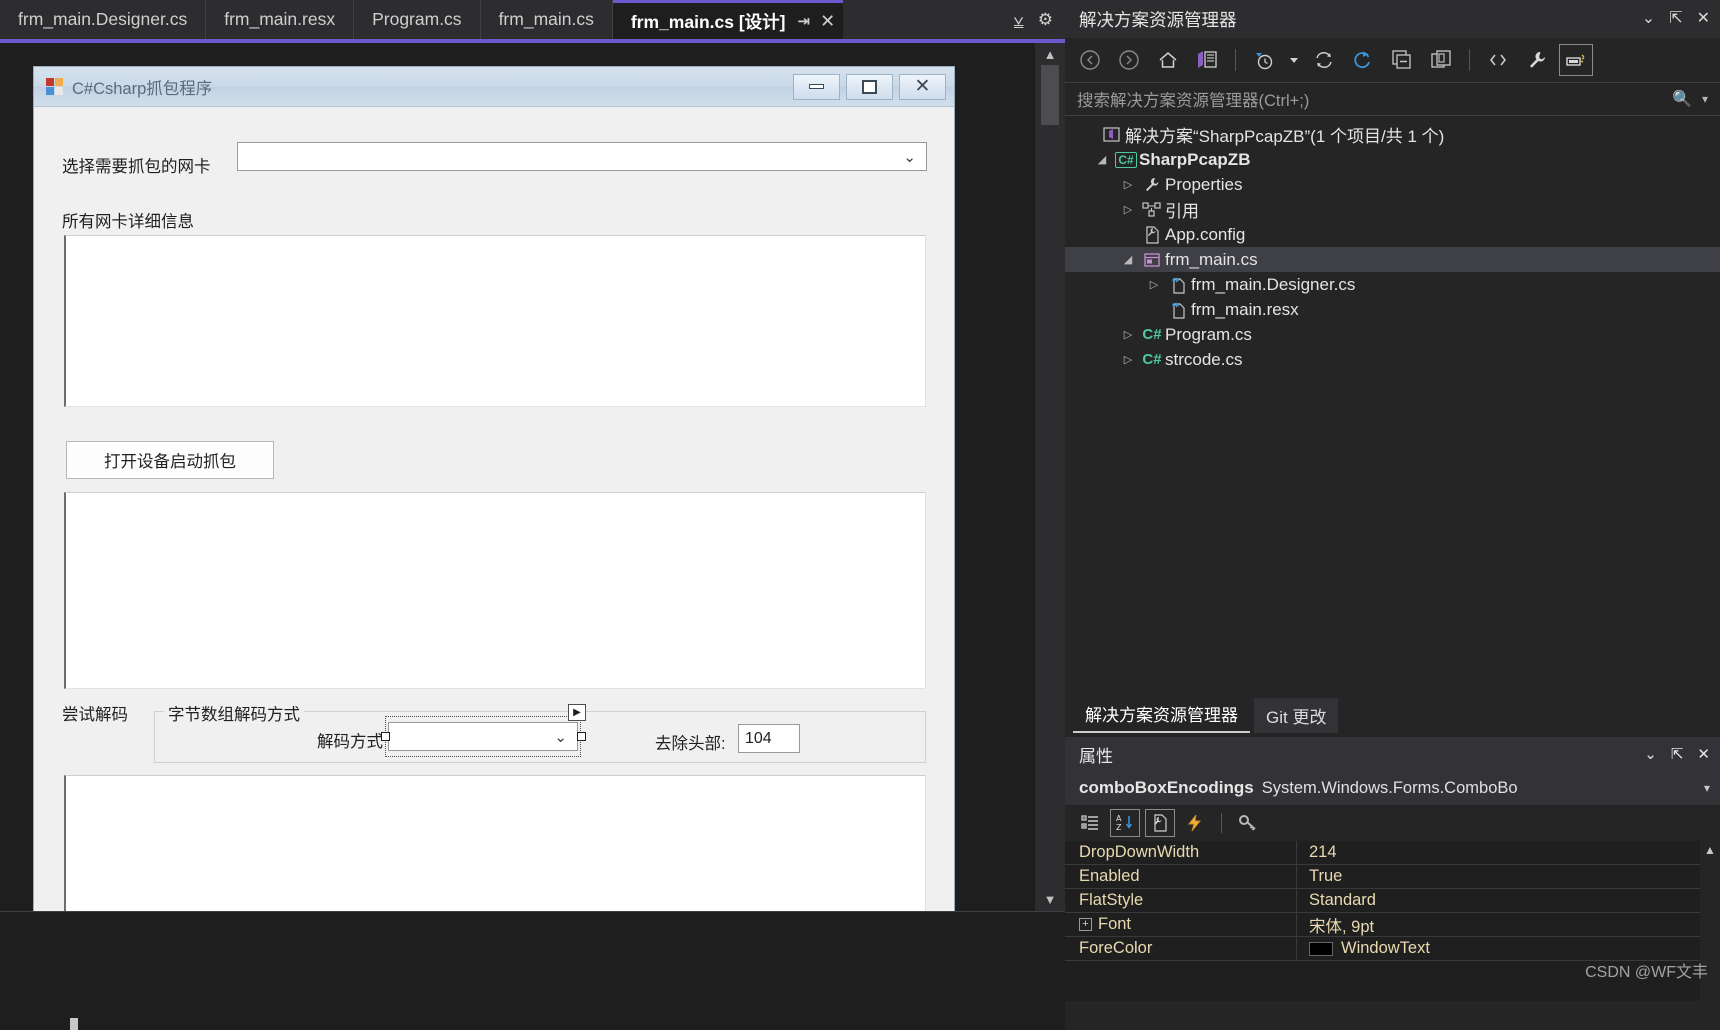 Image resolution: width=1720 pixels, height=1030 pixels. What do you see at coordinates (1508, 925) in the screenshot?
I see `property-value: 宋体, 9pt` at bounding box center [1508, 925].